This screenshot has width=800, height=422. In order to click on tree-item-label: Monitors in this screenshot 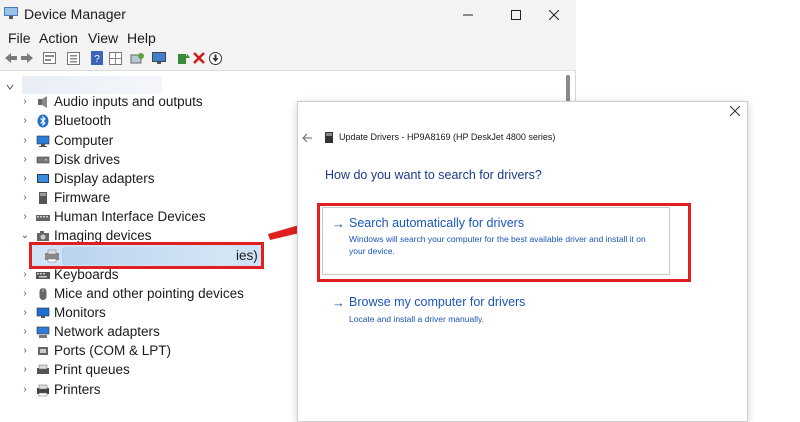, I will do `click(80, 312)`.